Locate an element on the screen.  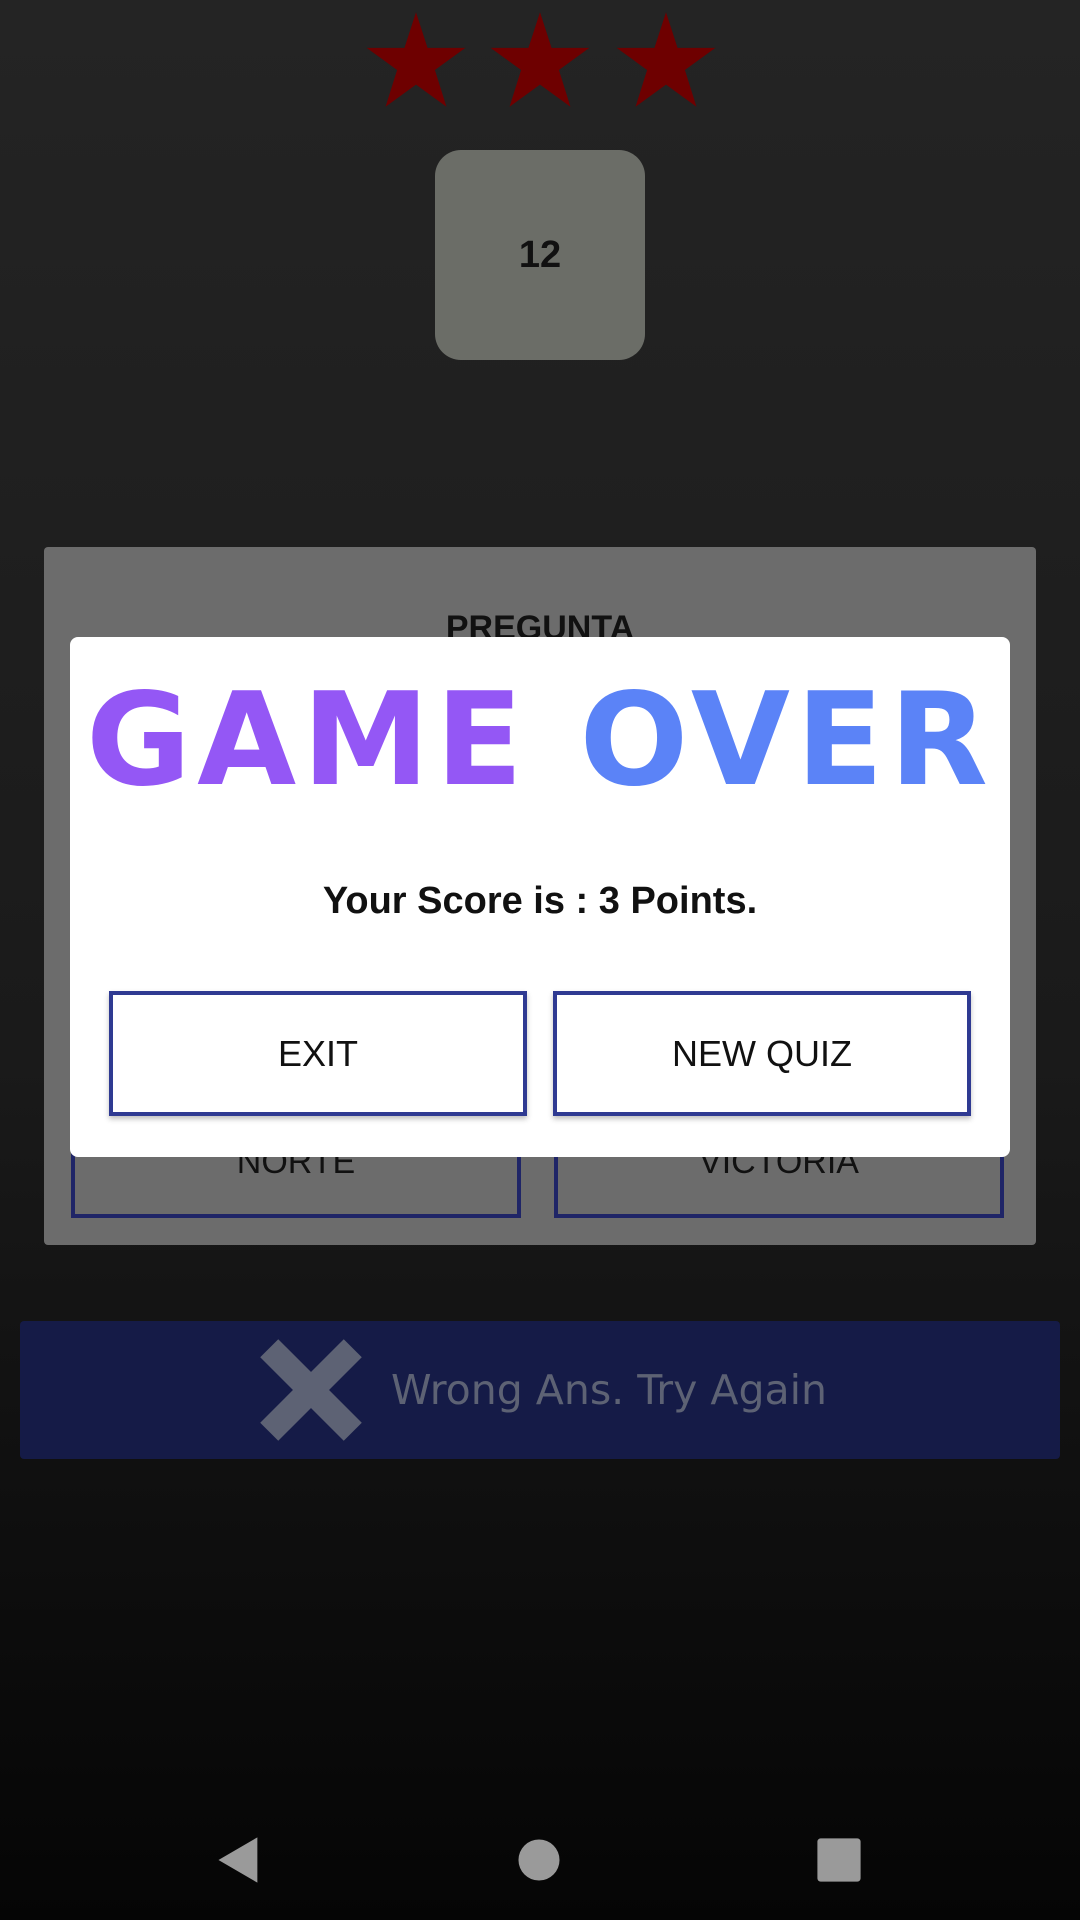
new-quiz-button-label: NEW QUIZ is located at coordinates (762, 1053).